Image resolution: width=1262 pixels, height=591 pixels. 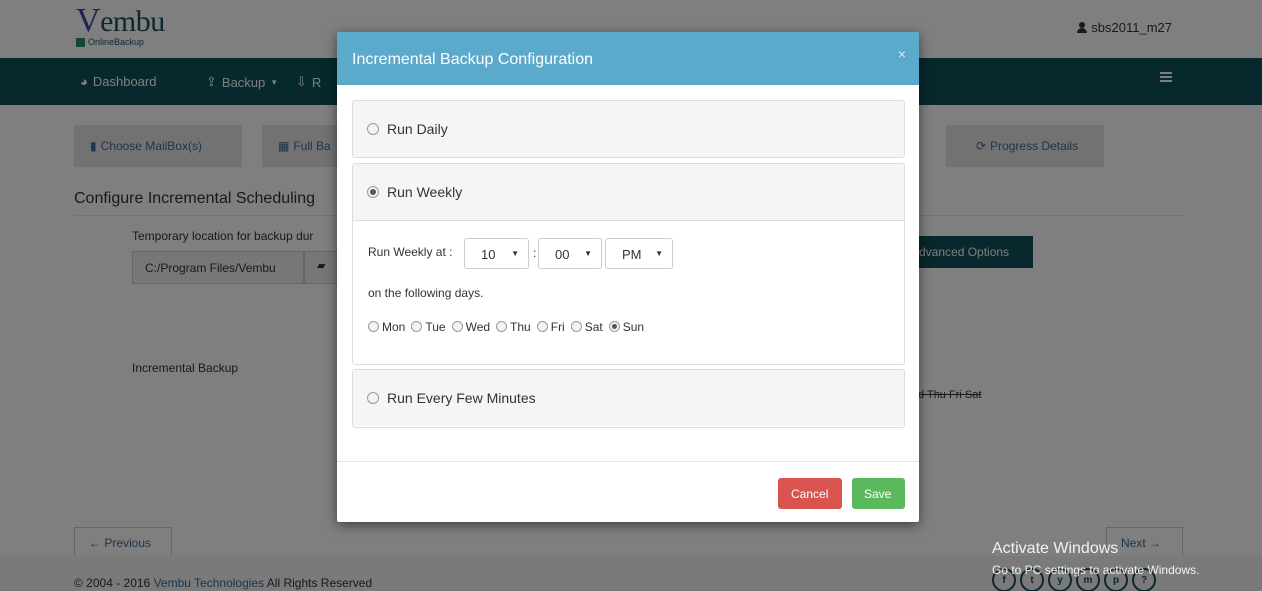 What do you see at coordinates (1055, 548) in the screenshot?
I see `activate-windows-title: Activate Windows` at bounding box center [1055, 548].